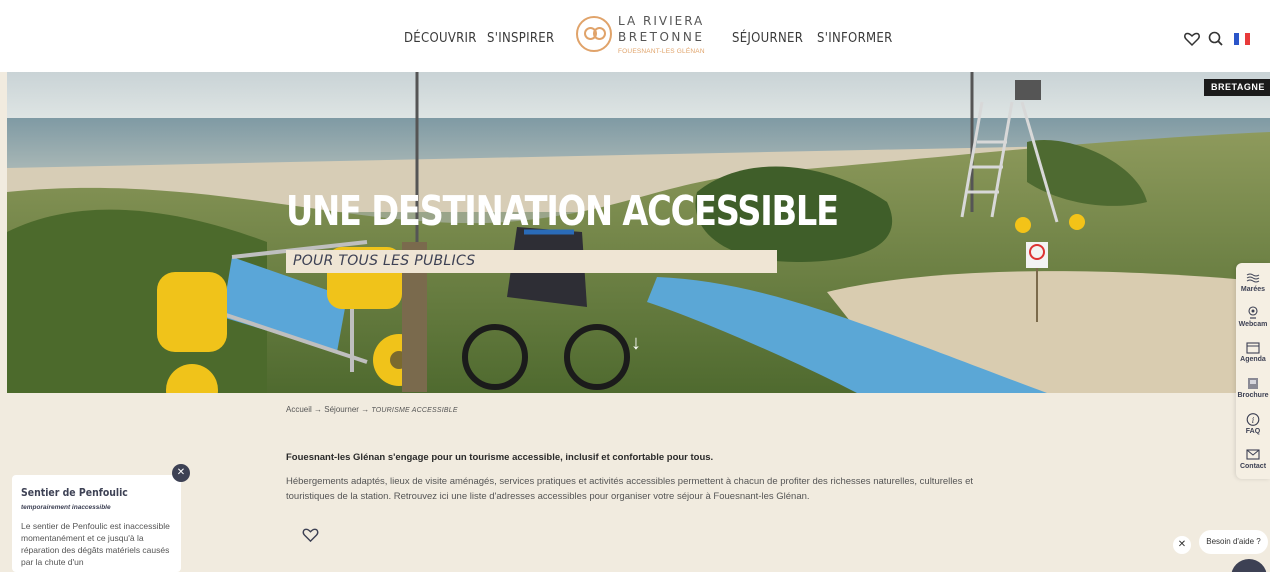 This screenshot has width=1270, height=572. I want to click on breadcrumb-current: Tourisme accessible, so click(414, 410).